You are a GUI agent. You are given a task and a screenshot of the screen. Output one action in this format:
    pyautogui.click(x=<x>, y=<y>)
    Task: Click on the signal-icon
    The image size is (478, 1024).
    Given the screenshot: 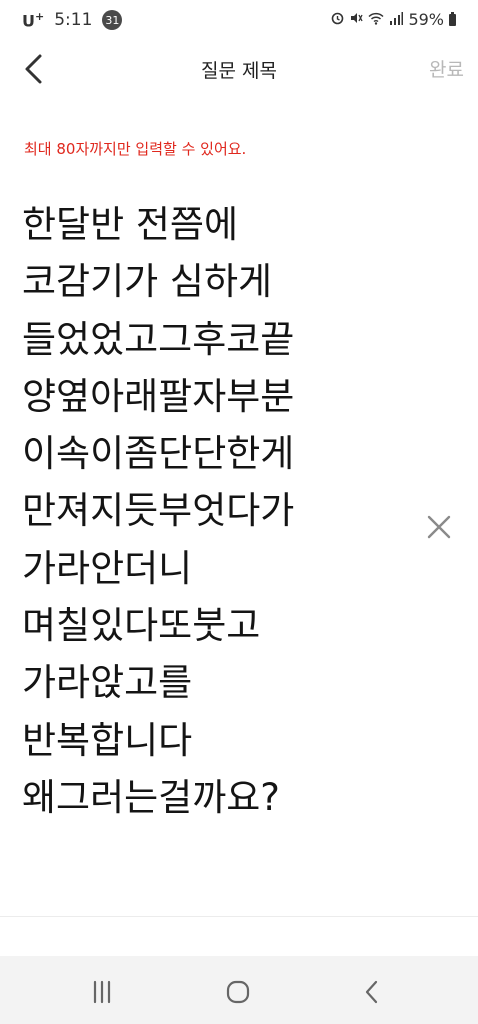 What is the action you would take?
    pyautogui.click(x=396, y=19)
    